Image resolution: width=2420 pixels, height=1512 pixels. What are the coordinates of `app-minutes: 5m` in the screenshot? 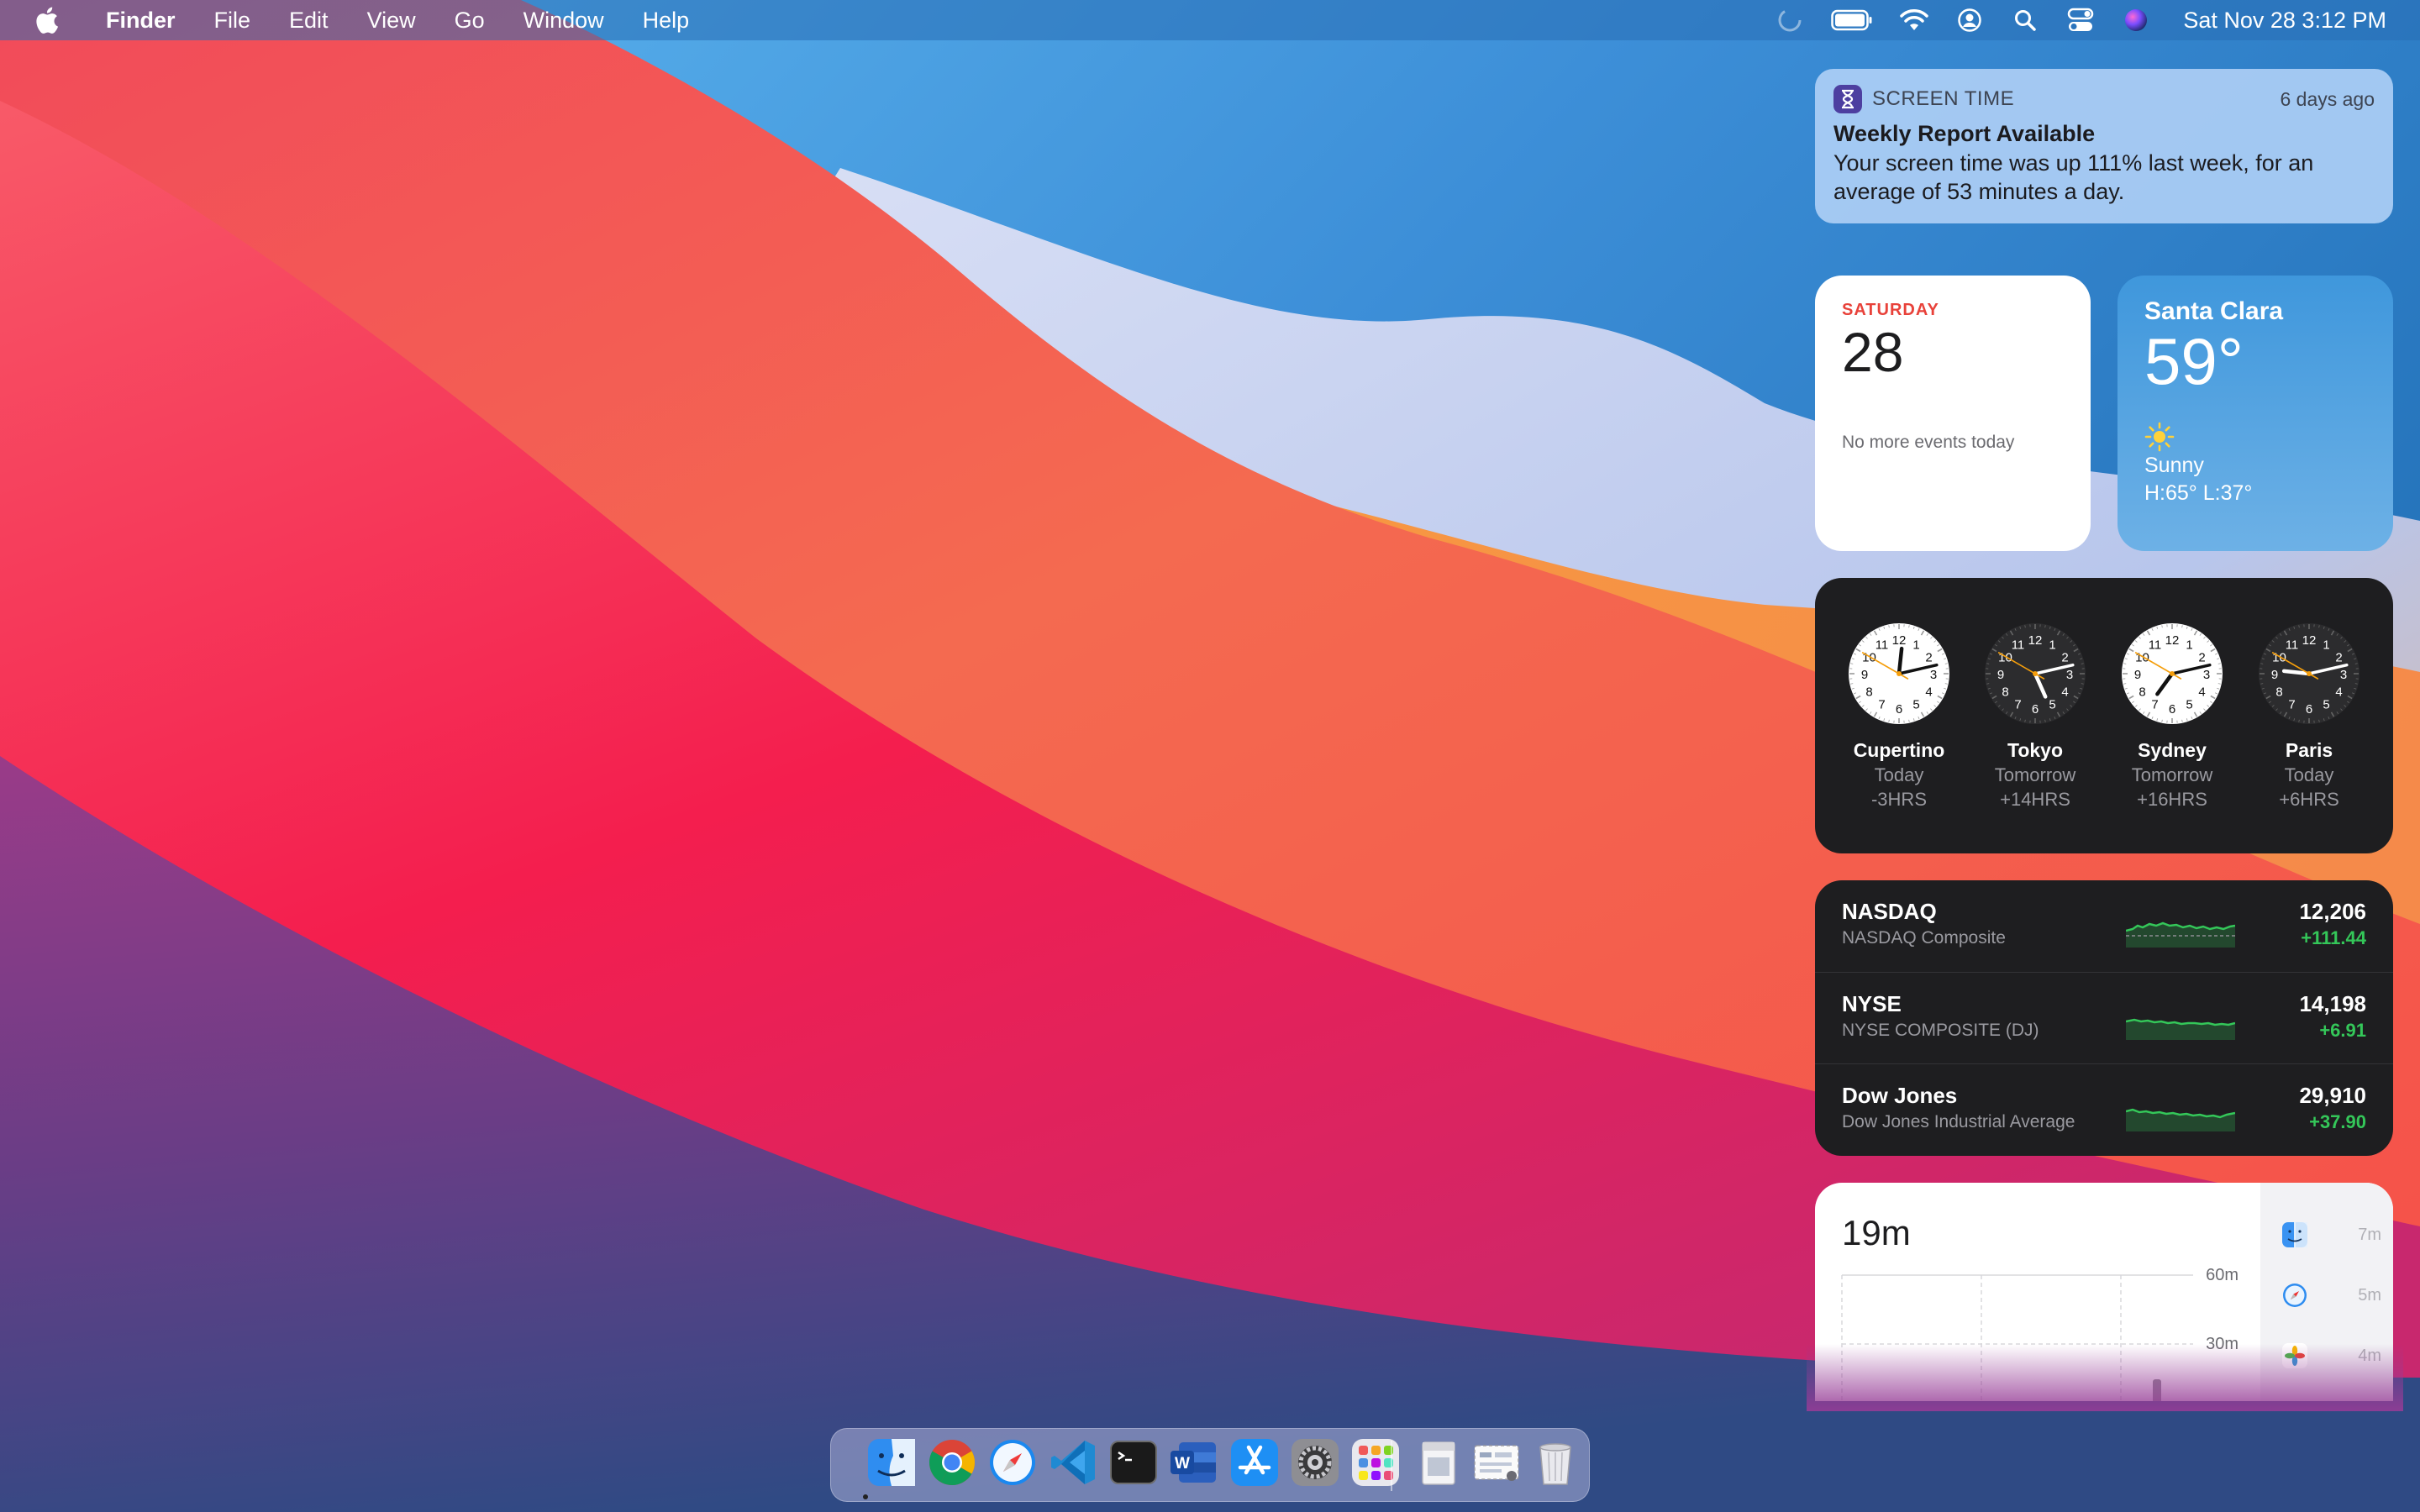 It's located at (2369, 1295).